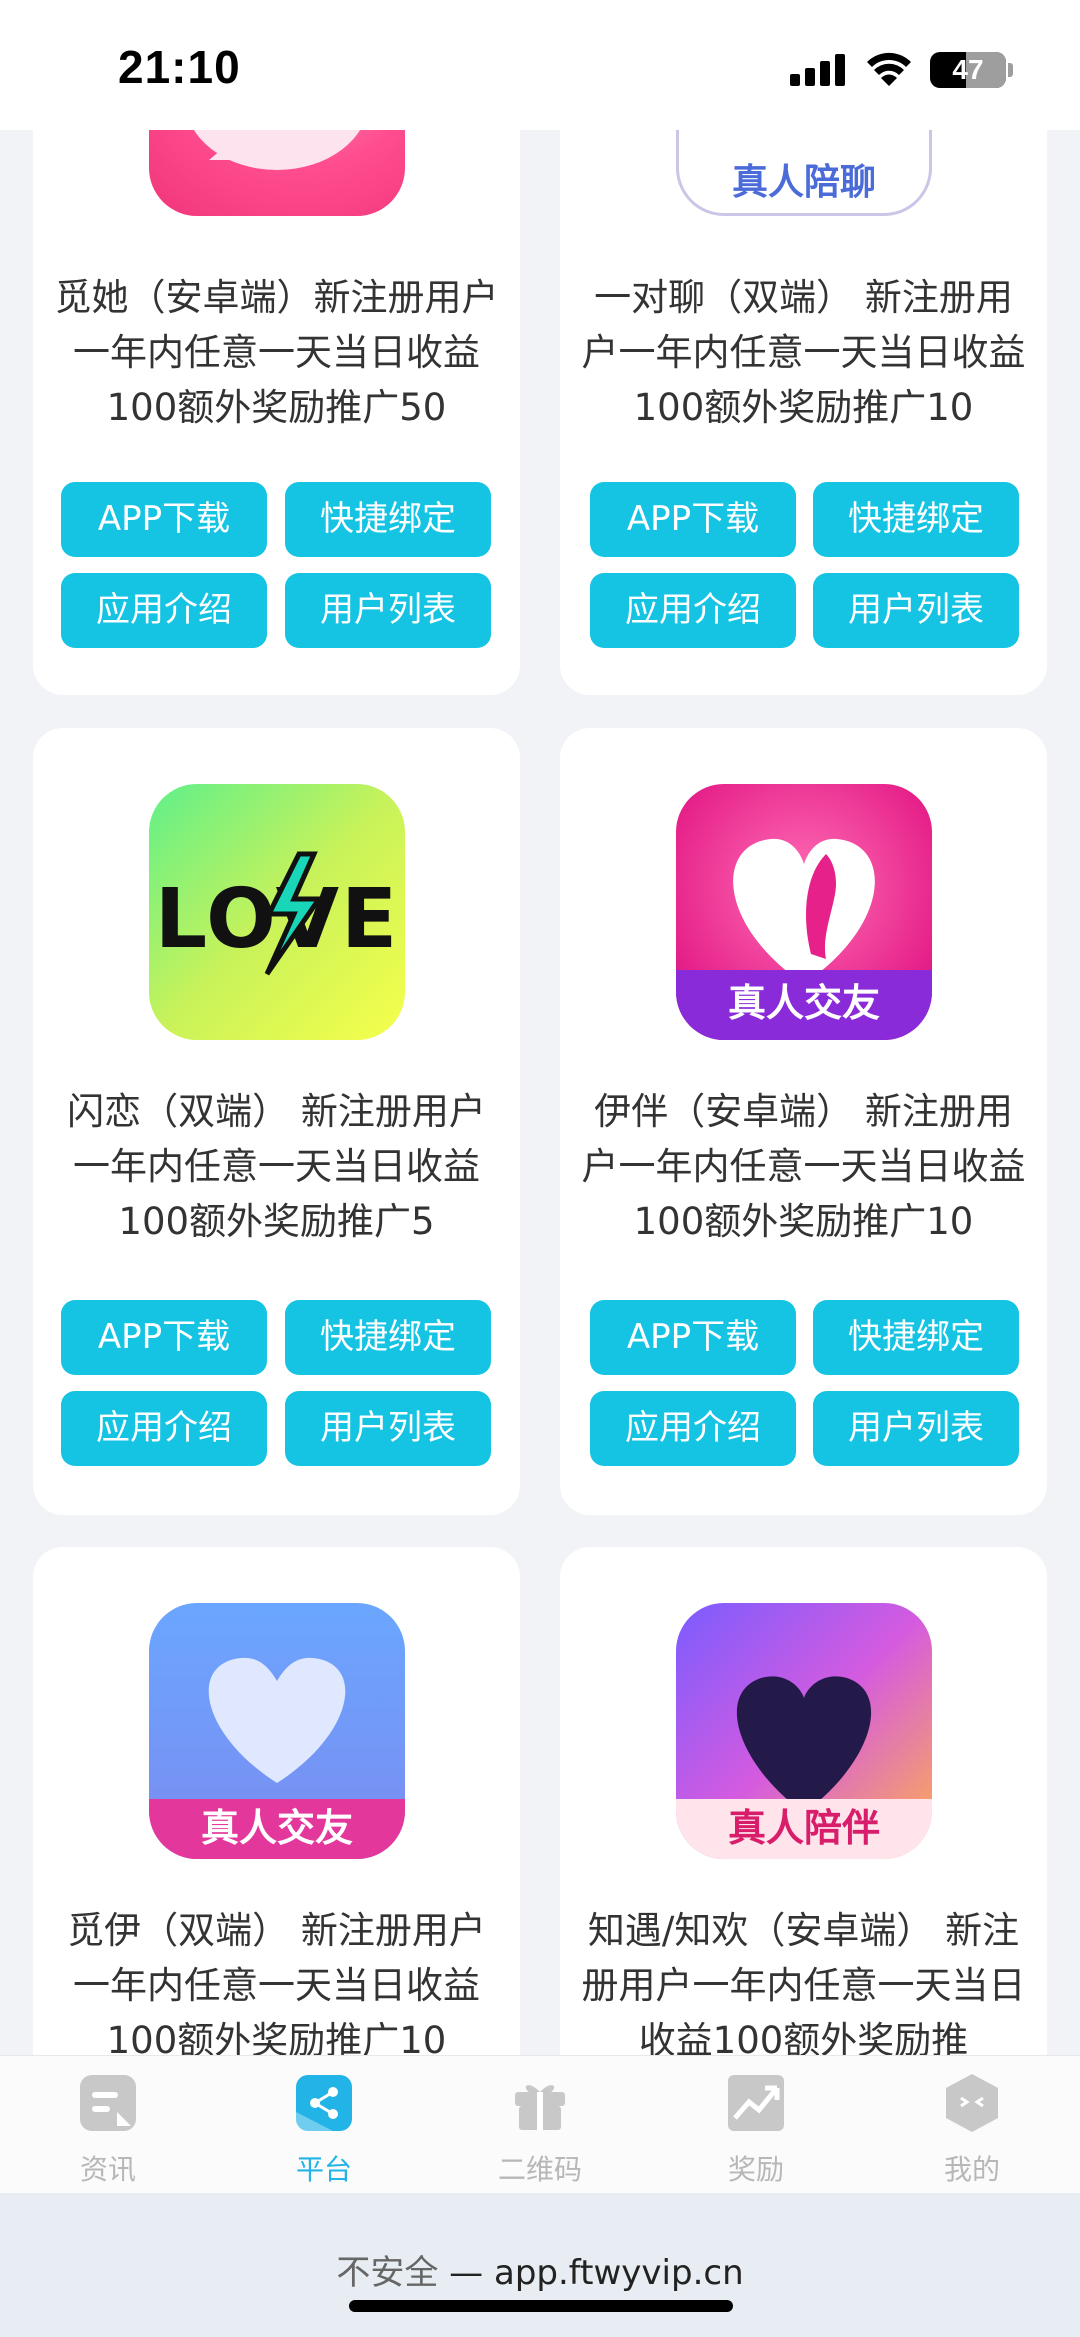 This screenshot has height=2337, width=1080. Describe the element at coordinates (803, 1982) in the screenshot. I see `app-description: 知遇/知欢（安卓端） 新注册用户一年内任意一天当日收益100额外奖励推` at that location.